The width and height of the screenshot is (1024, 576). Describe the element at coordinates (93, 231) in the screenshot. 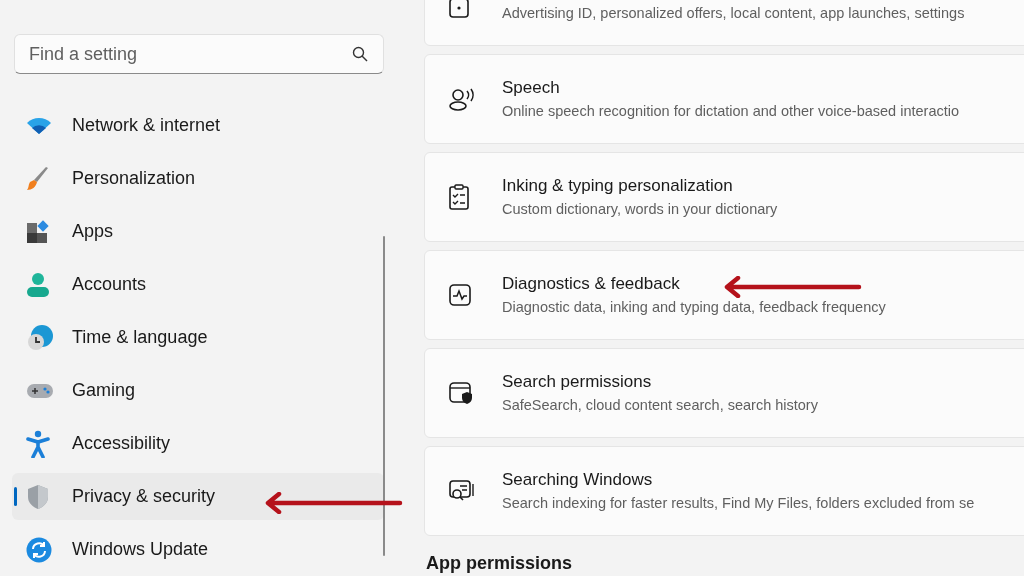

I see `nav-label: Apps` at that location.